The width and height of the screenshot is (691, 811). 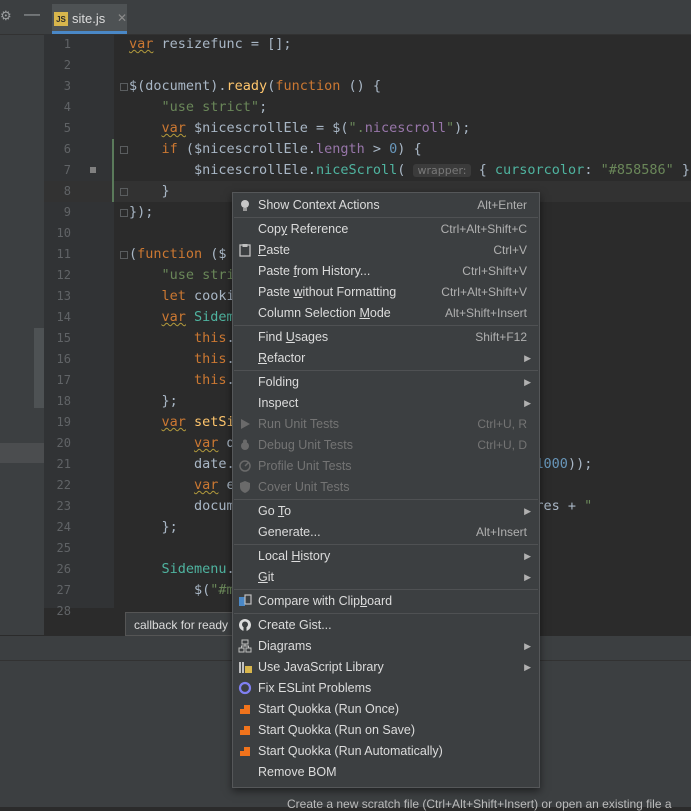 I want to click on menu-item-label: Profile Unit Tests, so click(x=305, y=466).